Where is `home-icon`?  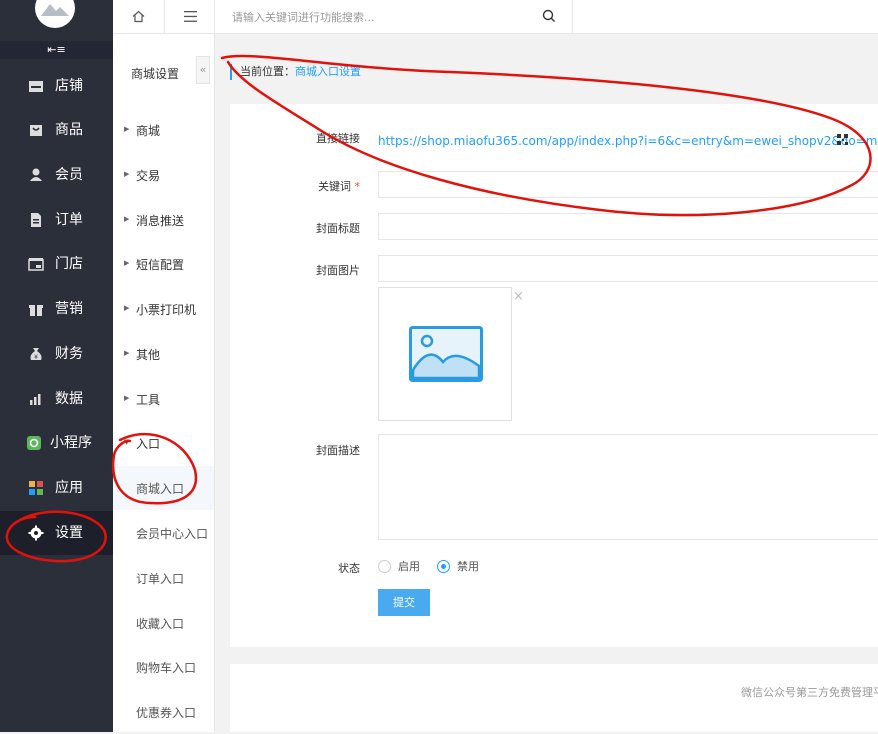 home-icon is located at coordinates (138, 16).